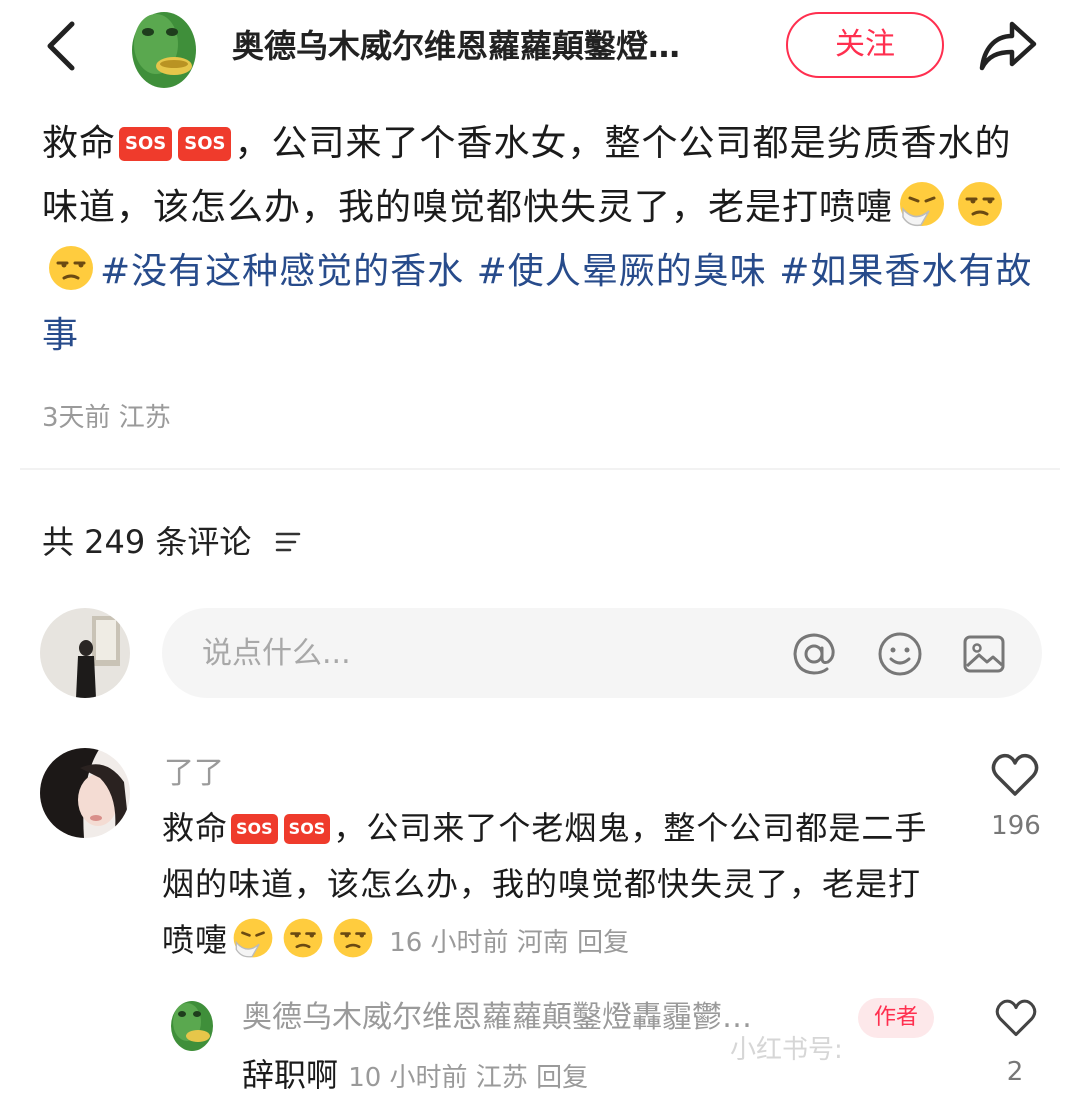 This screenshot has width=1080, height=1105. Describe the element at coordinates (865, 45) in the screenshot. I see `follow-button: 关注` at that location.